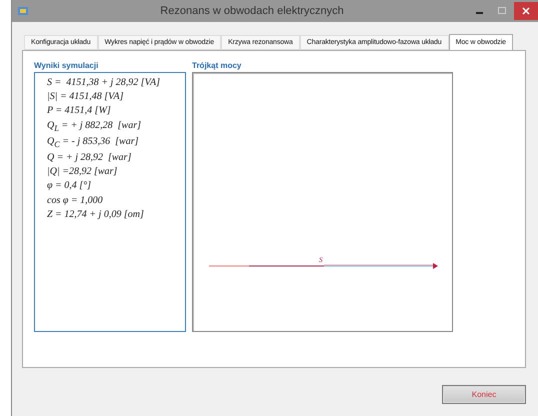 The image size is (538, 416). I want to click on result-line: Z = 12,74 + j 0,09 [om], so click(96, 214).